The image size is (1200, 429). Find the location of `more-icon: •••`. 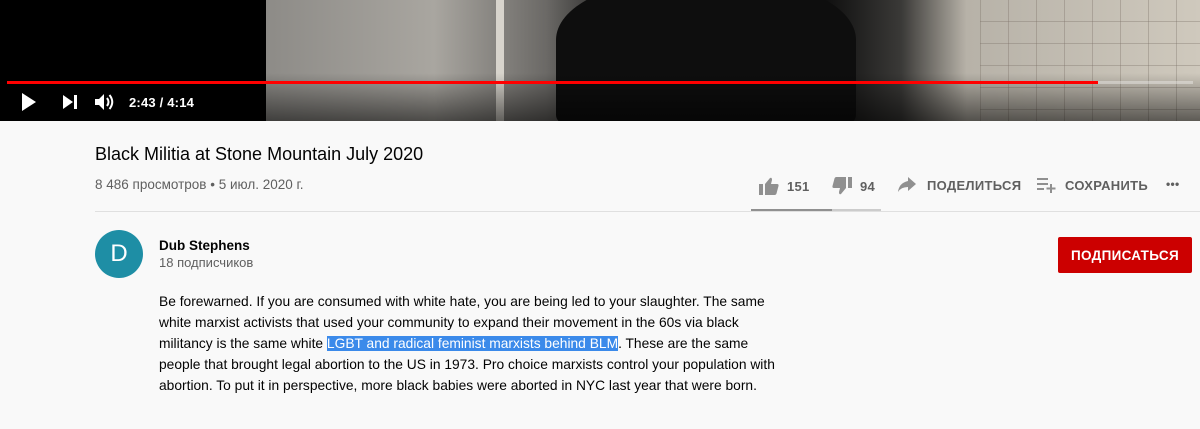

more-icon: ••• is located at coordinates (1173, 184).